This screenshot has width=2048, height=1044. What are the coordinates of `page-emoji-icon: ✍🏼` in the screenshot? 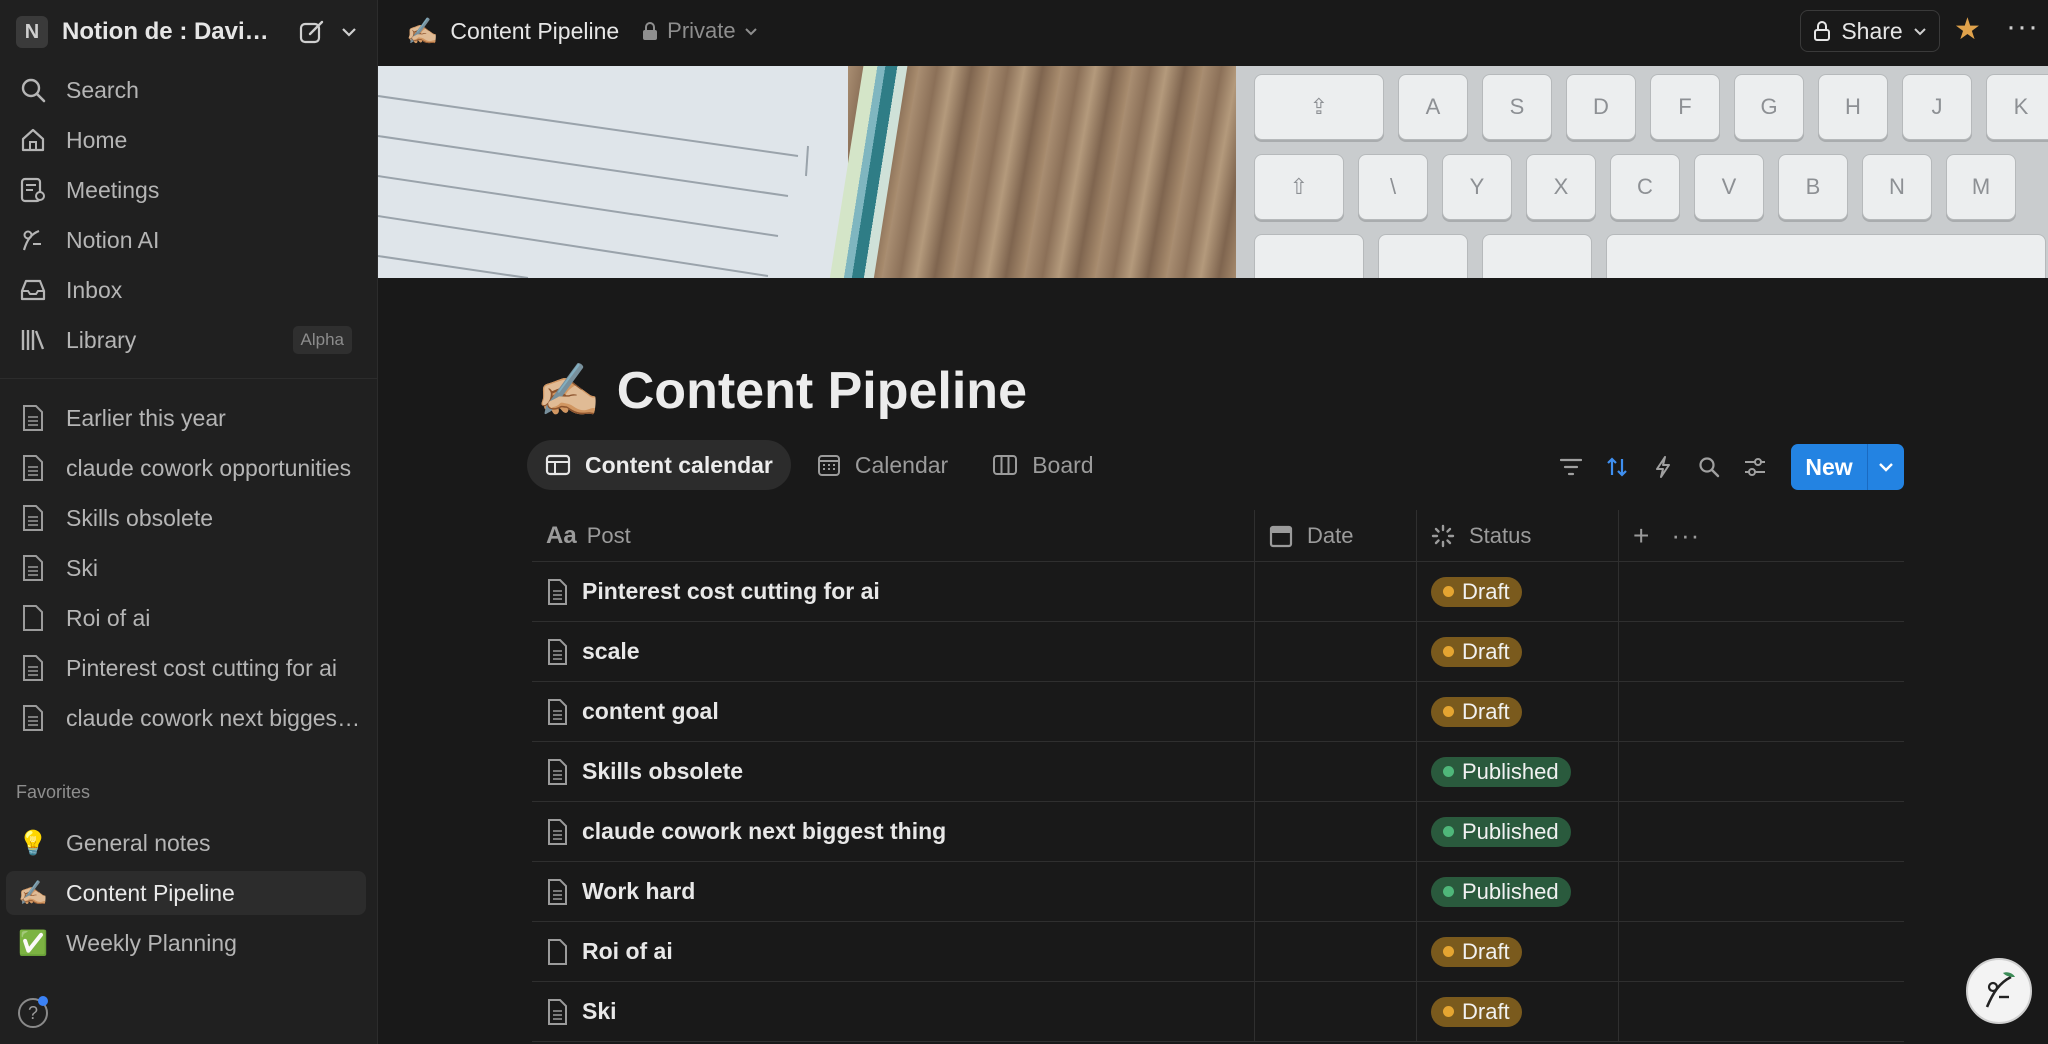 It's located at (568, 390).